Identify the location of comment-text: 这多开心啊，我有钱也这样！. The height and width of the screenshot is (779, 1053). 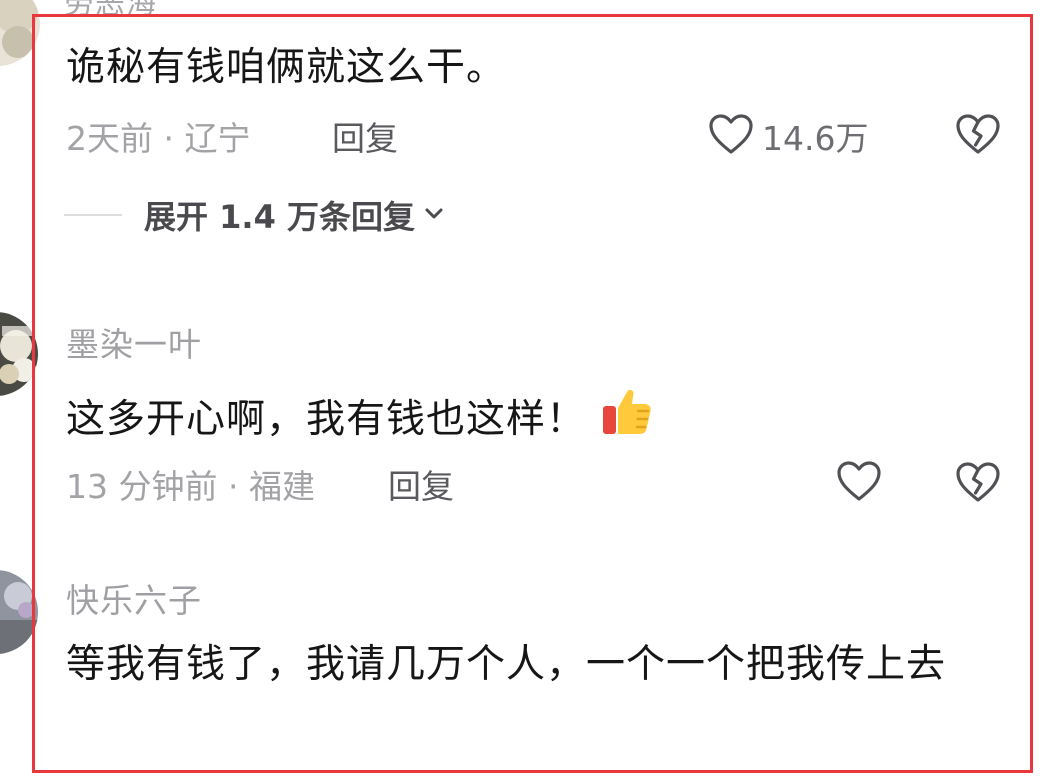
(360, 416).